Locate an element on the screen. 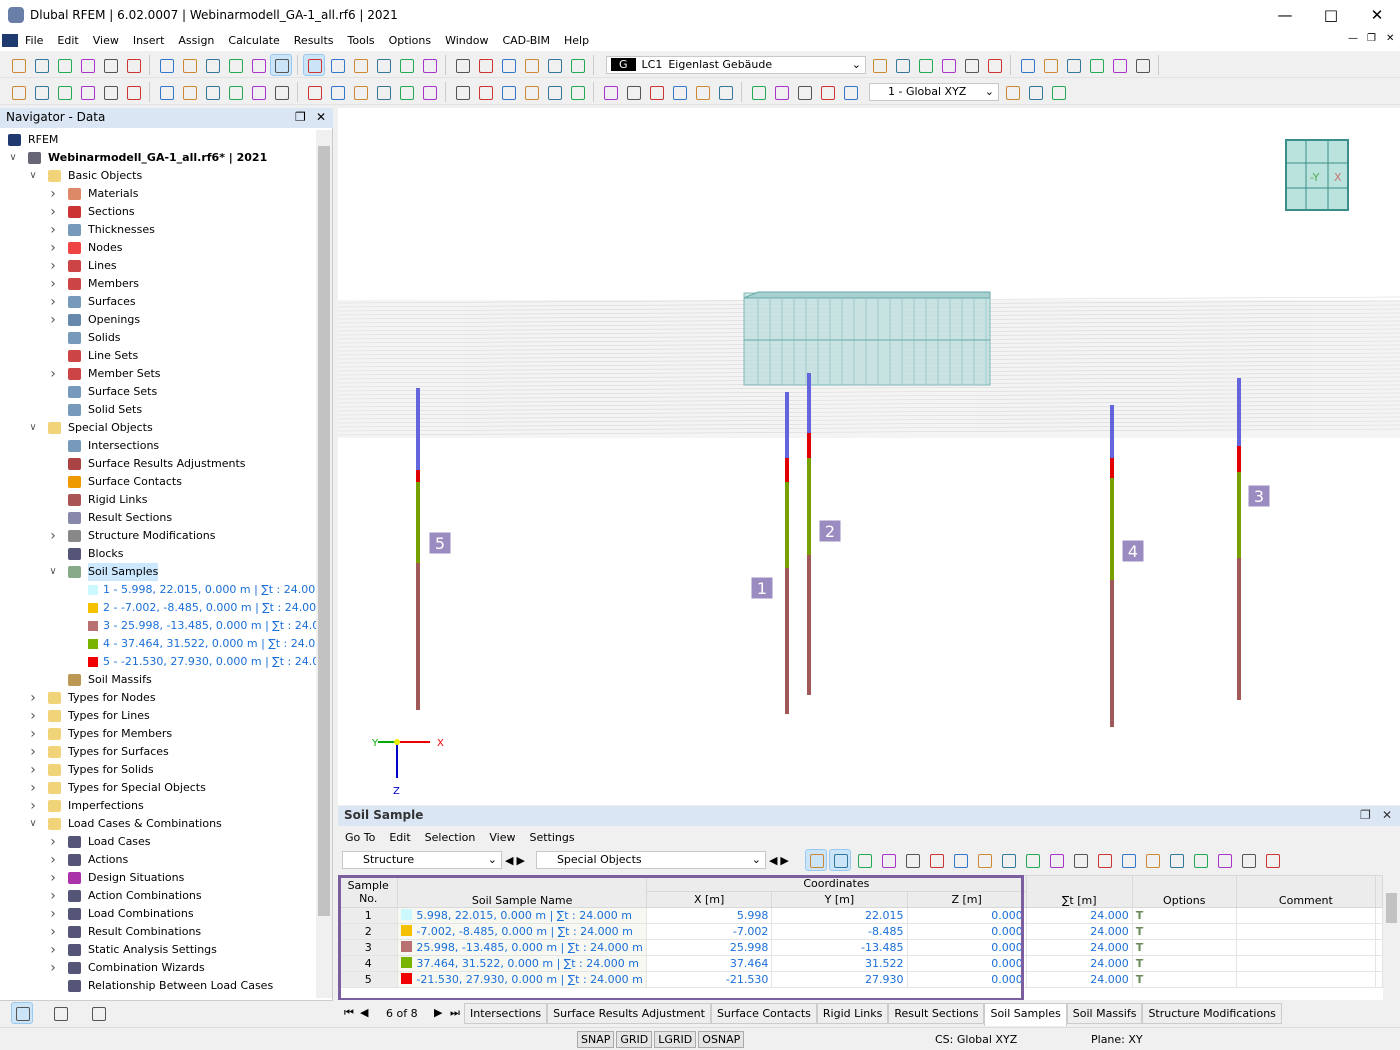 Image resolution: width=1400 pixels, height=1050 pixels. panel-menu-go-to: Go To is located at coordinates (360, 837).